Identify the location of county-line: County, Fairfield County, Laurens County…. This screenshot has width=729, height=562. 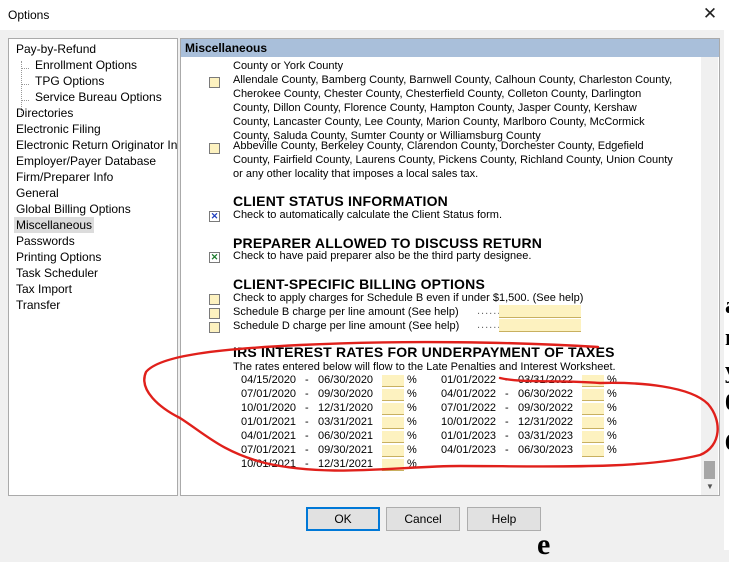
(453, 160).